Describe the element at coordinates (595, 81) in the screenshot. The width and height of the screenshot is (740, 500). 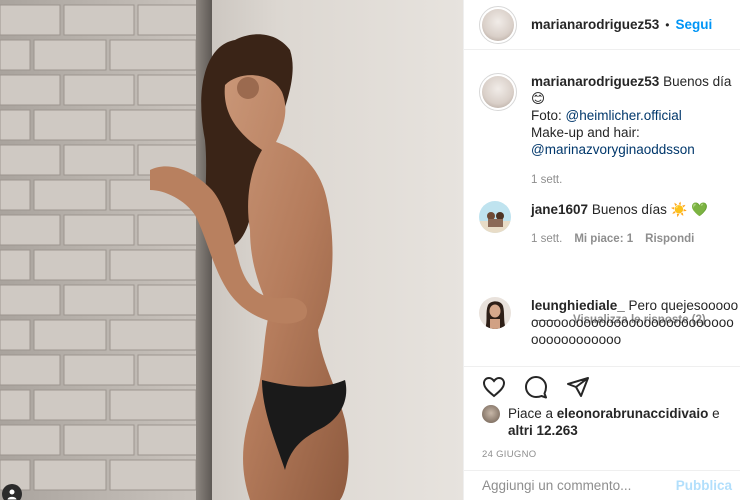
I see `caption-username: marianarodriguez53` at that location.